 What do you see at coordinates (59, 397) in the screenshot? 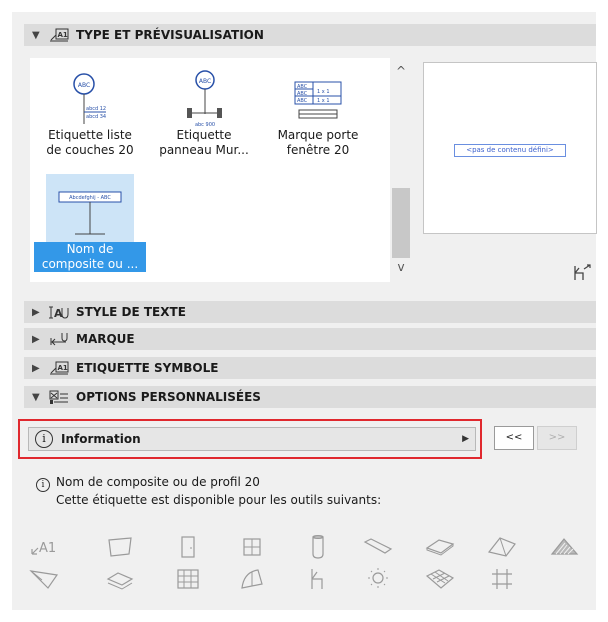
I see `custom-options-icon` at bounding box center [59, 397].